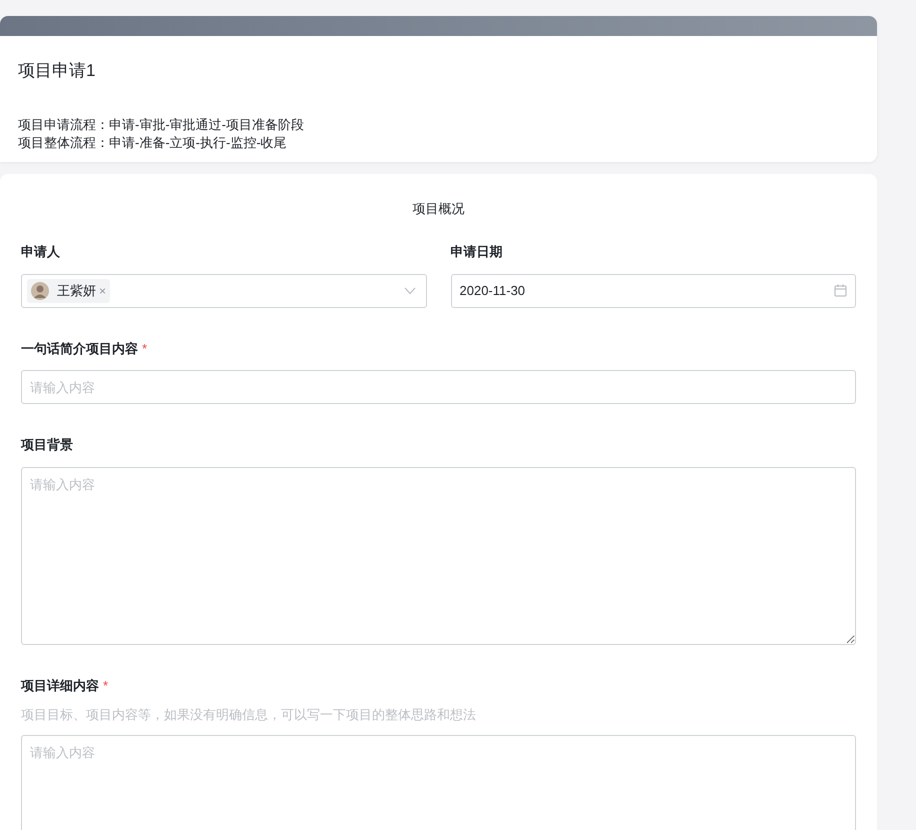  What do you see at coordinates (410, 290) in the screenshot?
I see `chevron-down-icon` at bounding box center [410, 290].